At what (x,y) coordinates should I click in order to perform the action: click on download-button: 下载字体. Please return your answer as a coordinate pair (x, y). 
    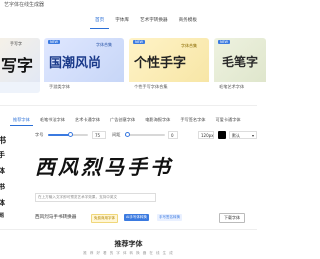
    Looking at the image, I should click on (232, 218).